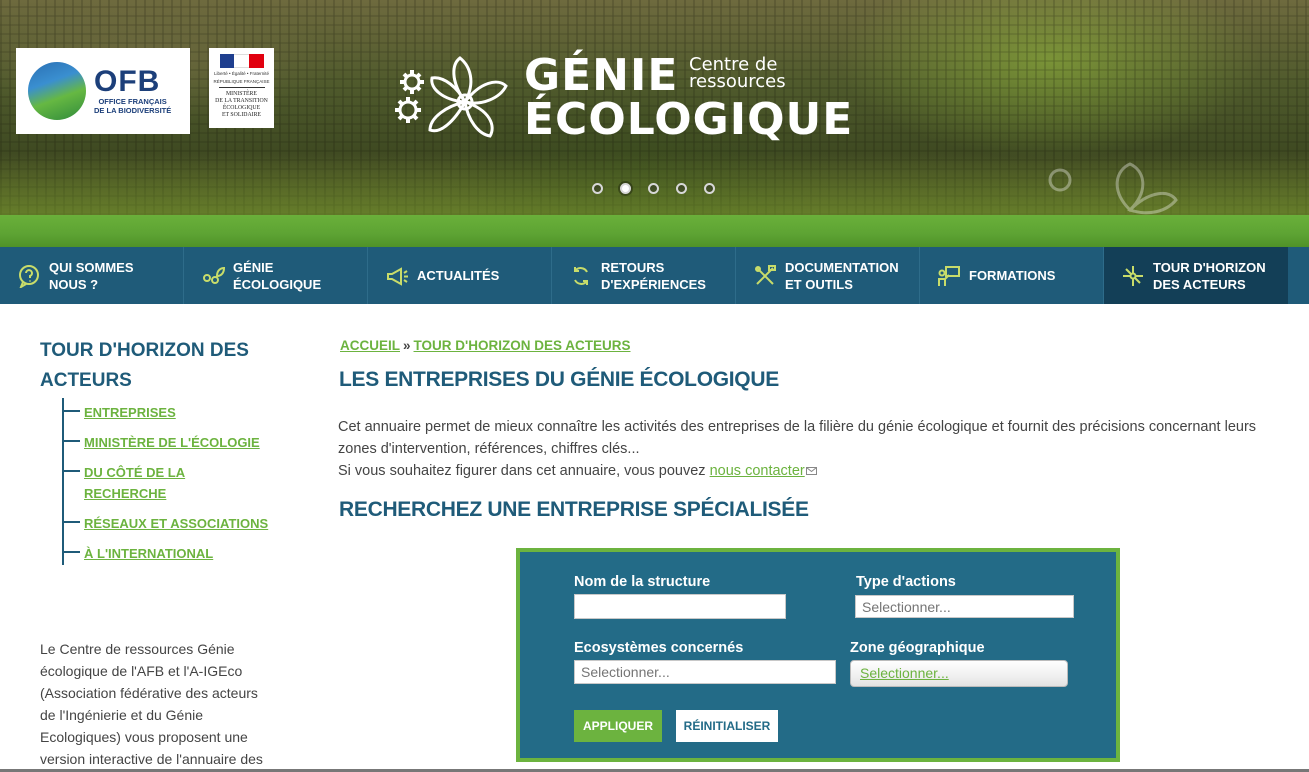  I want to click on ministry-name-2: DE LA TRANSITION, so click(241, 101).